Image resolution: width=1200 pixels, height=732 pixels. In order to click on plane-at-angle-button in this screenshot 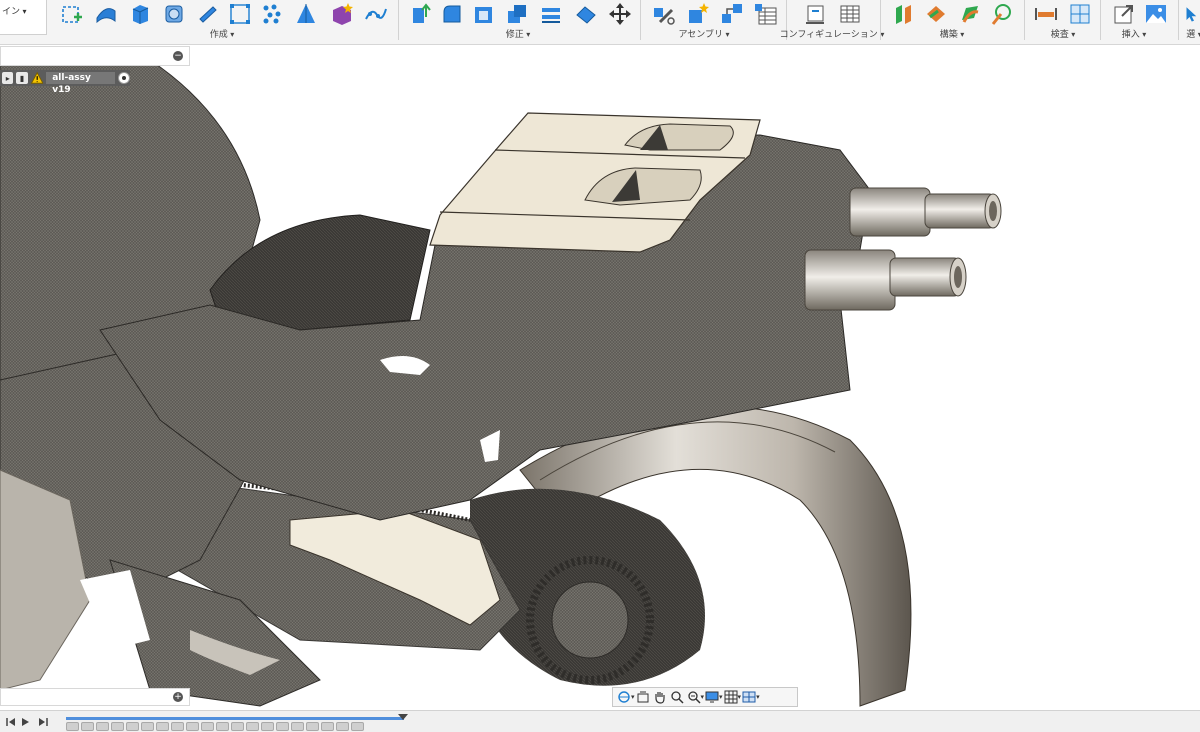, I will do `click(936, 14)`.